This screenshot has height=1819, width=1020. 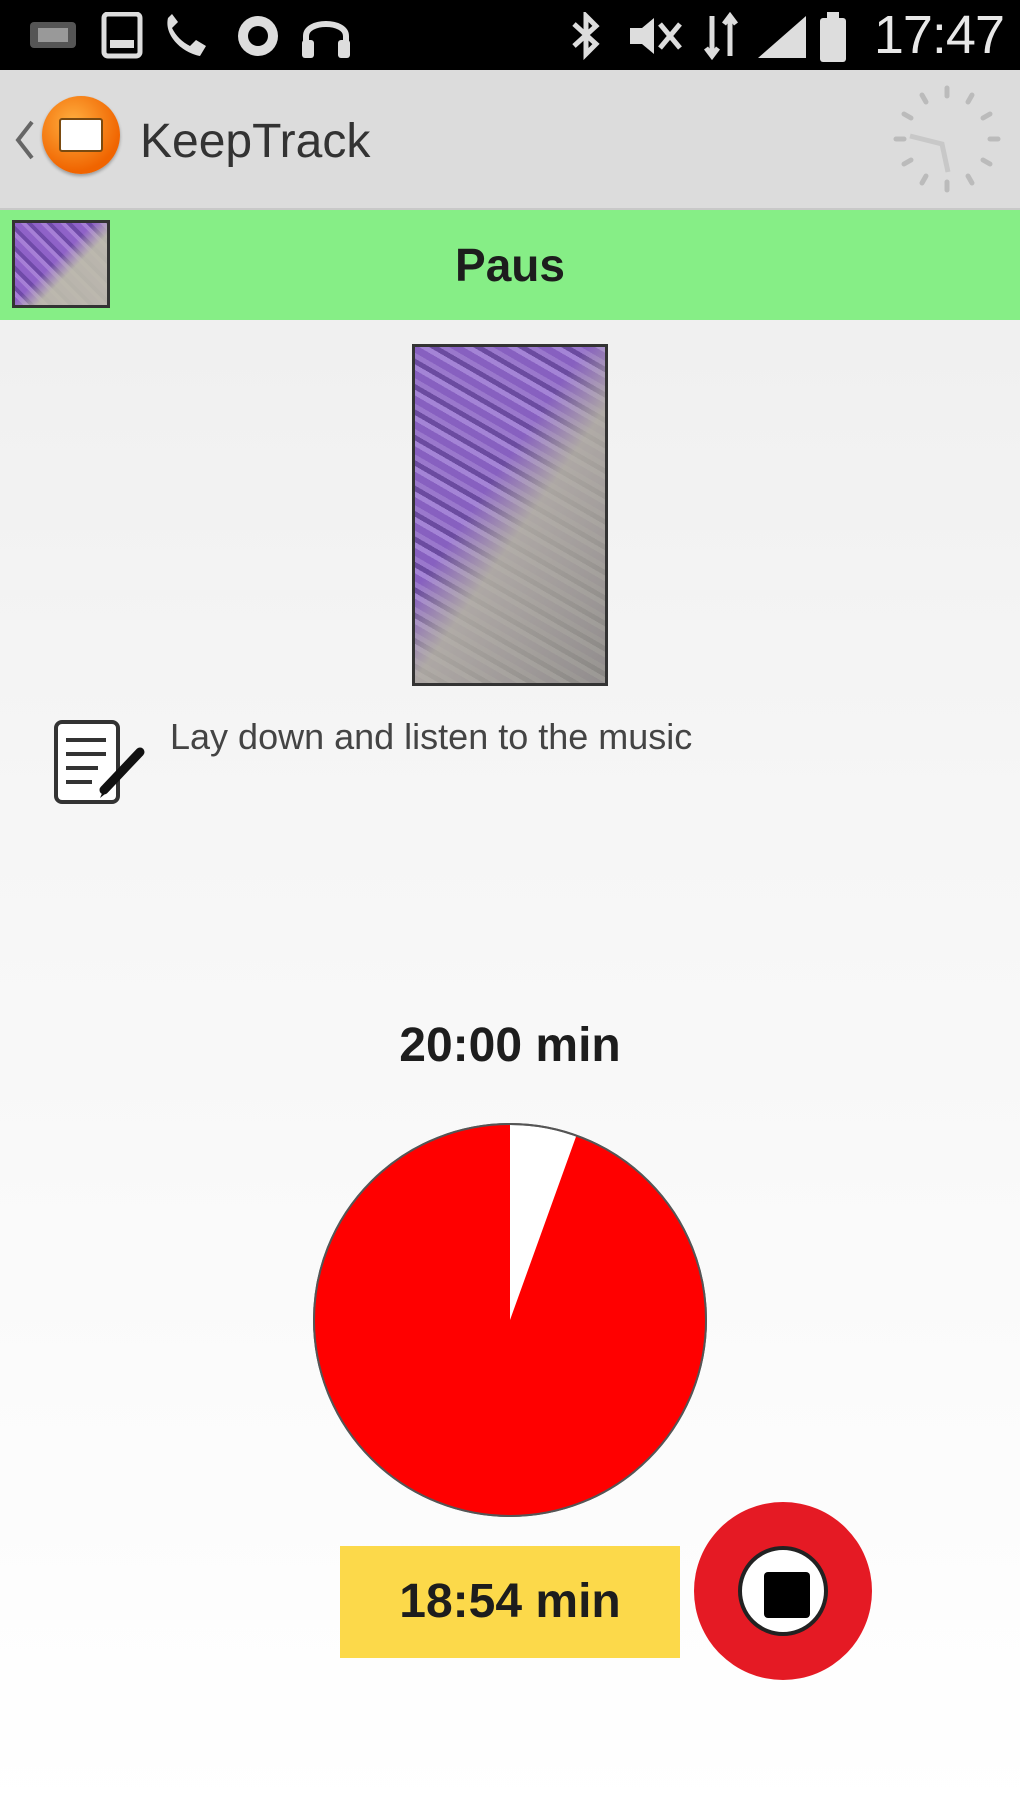 I want to click on stop-ring, so click(x=783, y=1591).